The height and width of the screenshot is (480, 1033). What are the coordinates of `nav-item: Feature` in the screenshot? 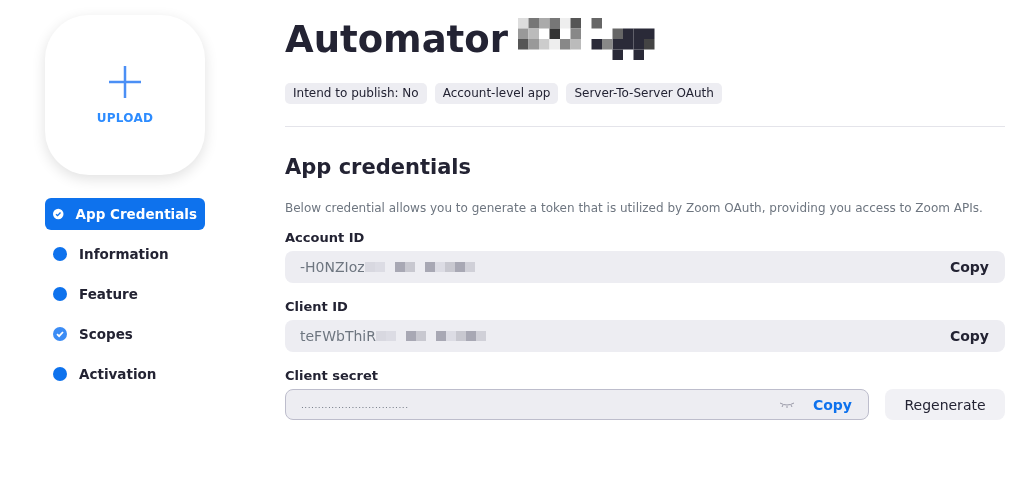 It's located at (95, 294).